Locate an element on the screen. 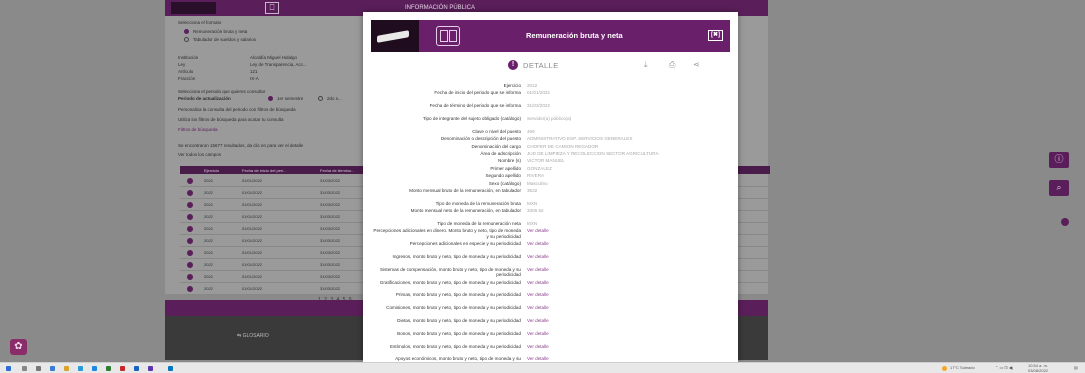  info-side-button: ⓘ is located at coordinates (1059, 160).